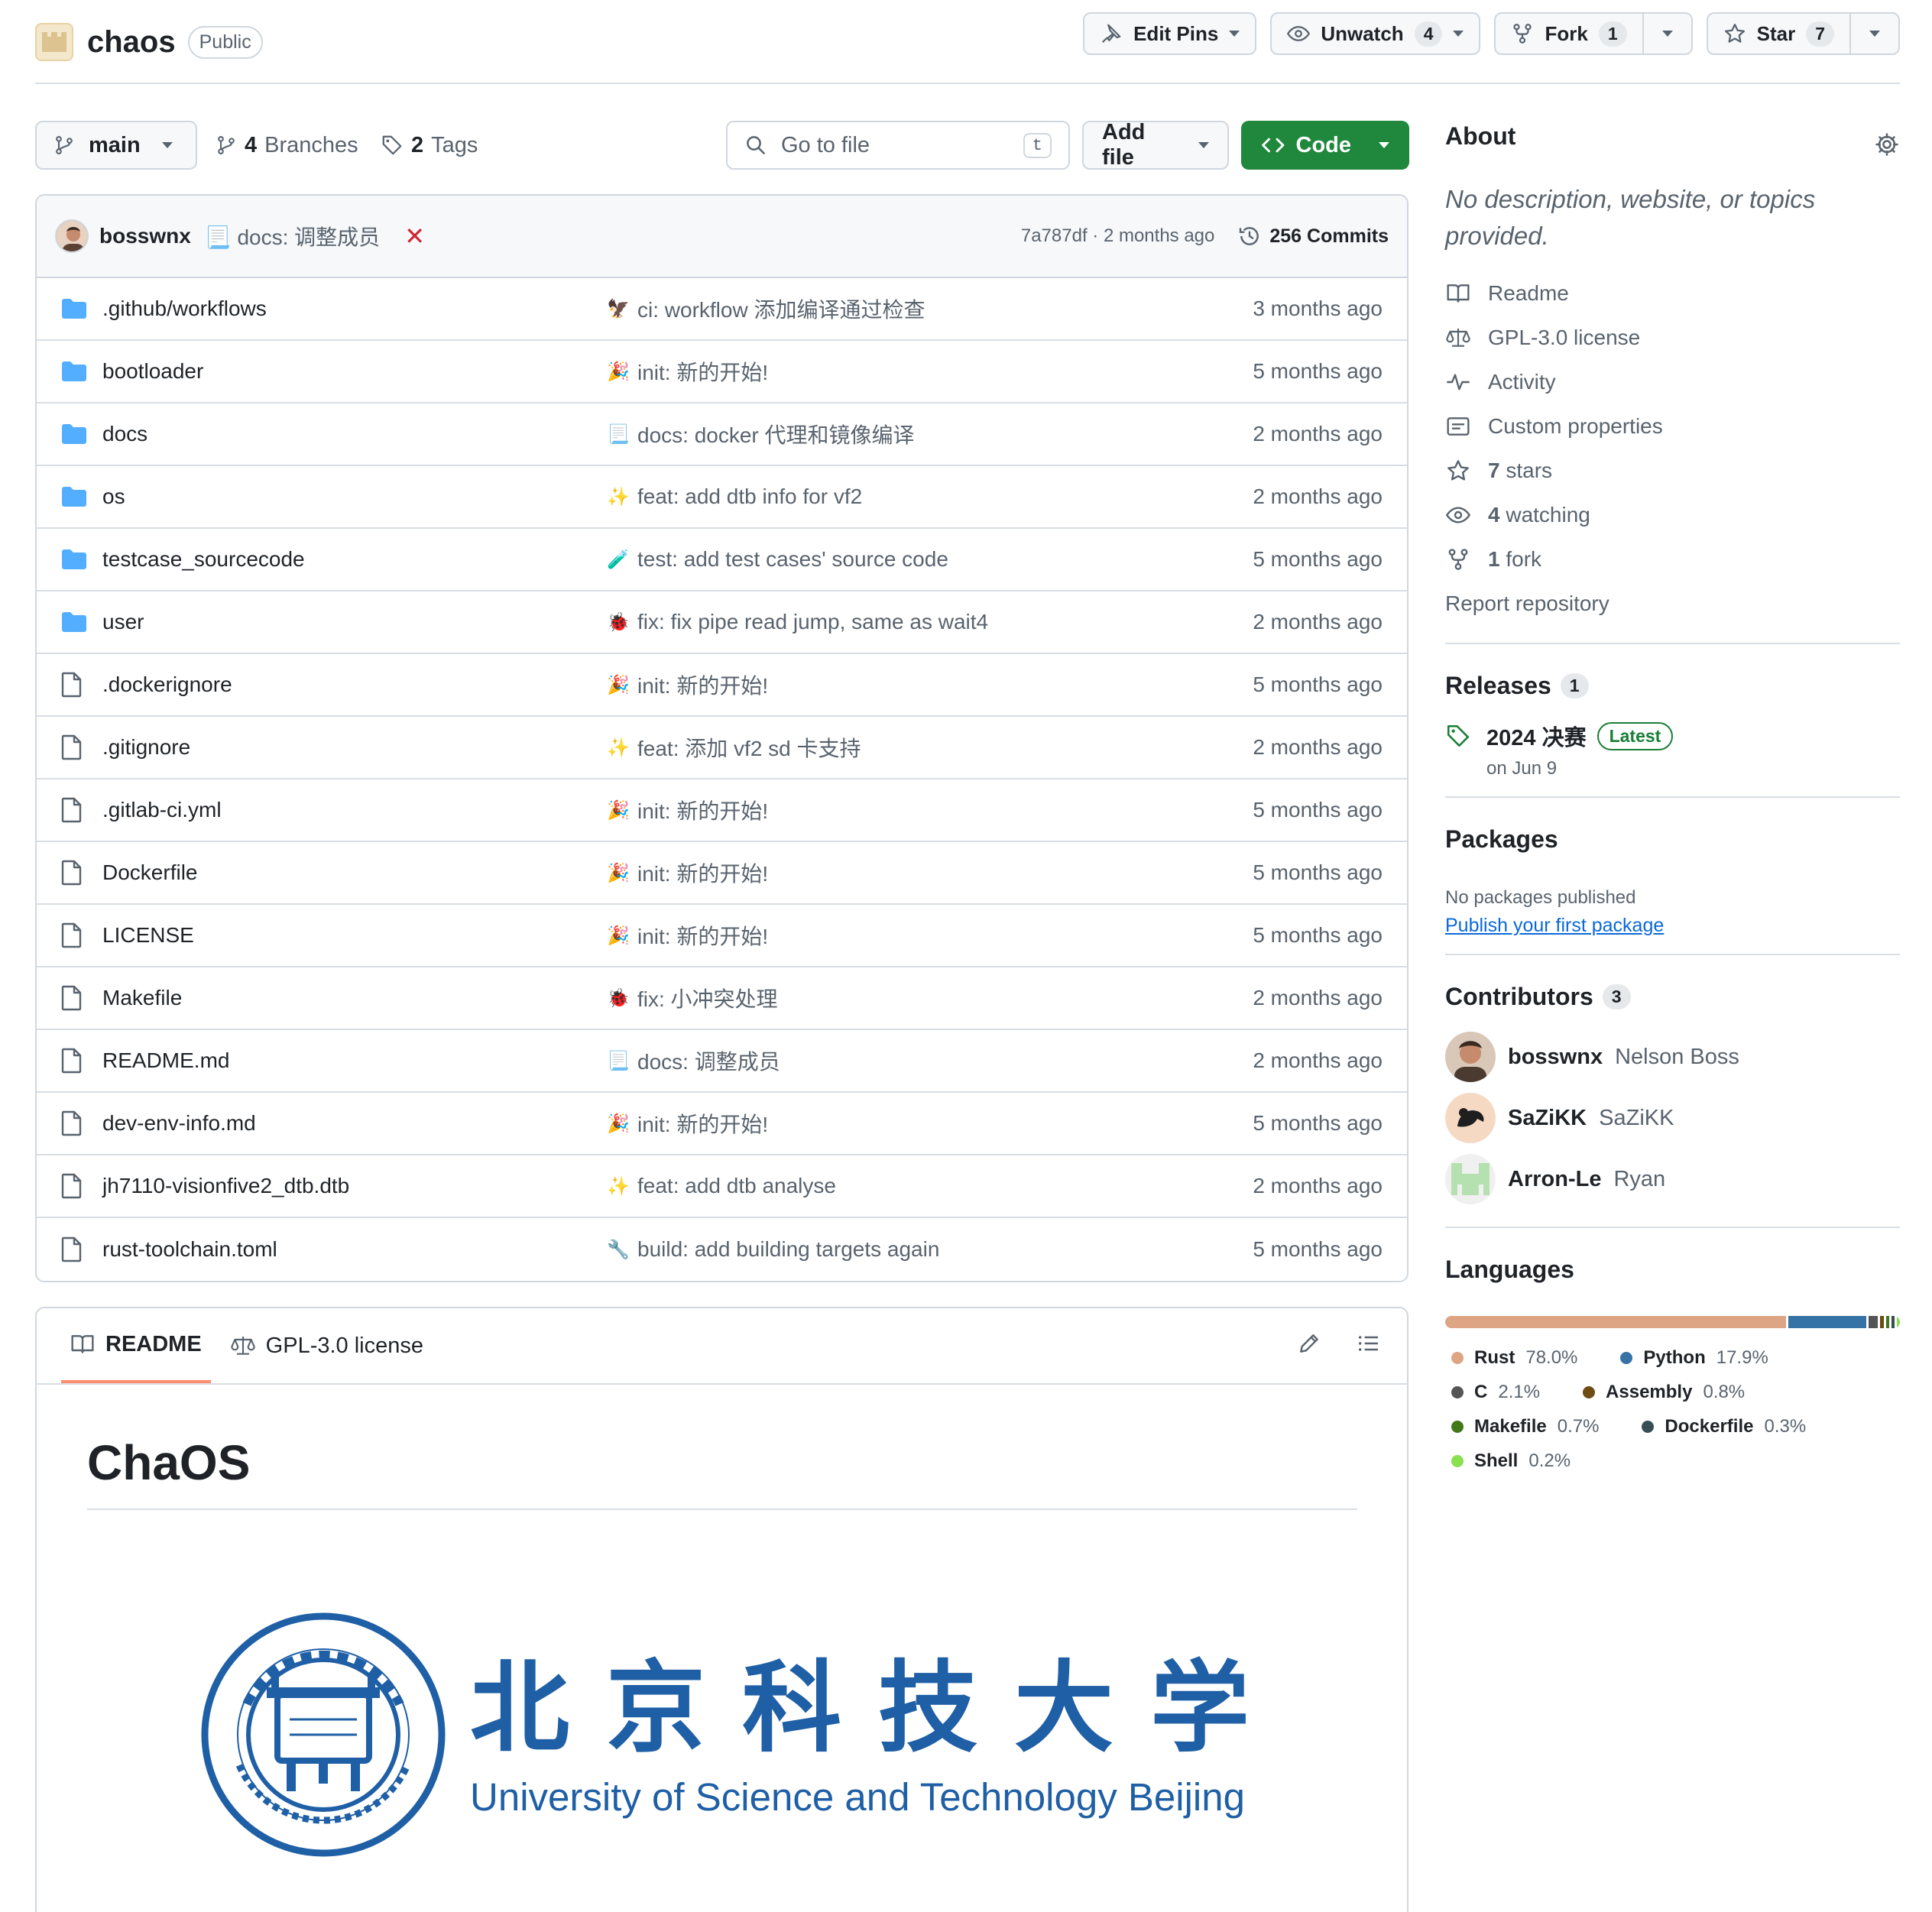  Describe the element at coordinates (1118, 236) in the screenshot. I see `commit-hash-time: 7a787df · 2 months ago` at that location.